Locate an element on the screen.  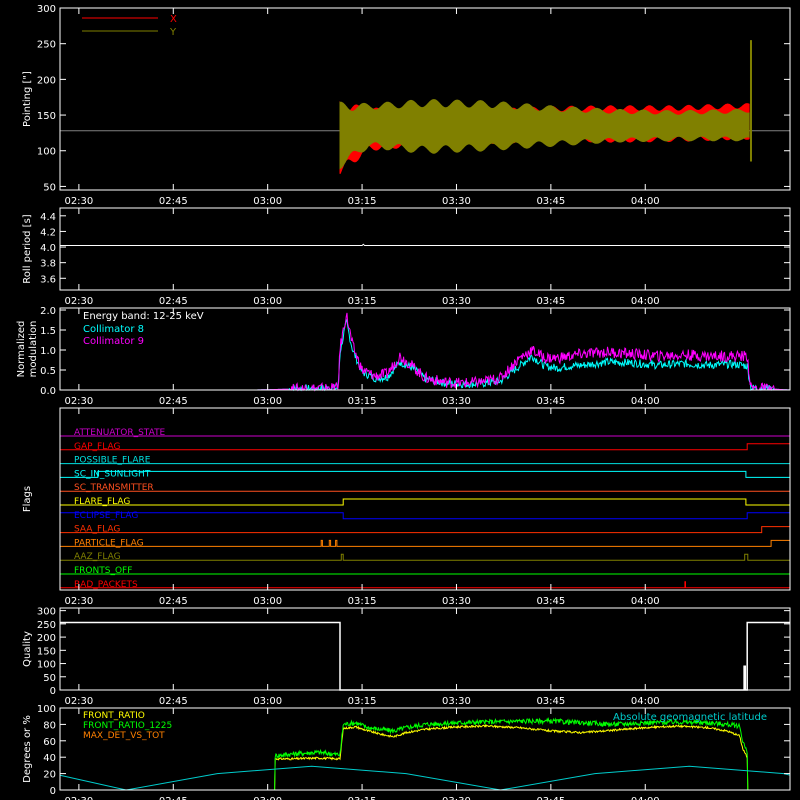
legend-label-max-det-vs-tot: MAX_DET_VS_TOT is located at coordinates (124, 736).